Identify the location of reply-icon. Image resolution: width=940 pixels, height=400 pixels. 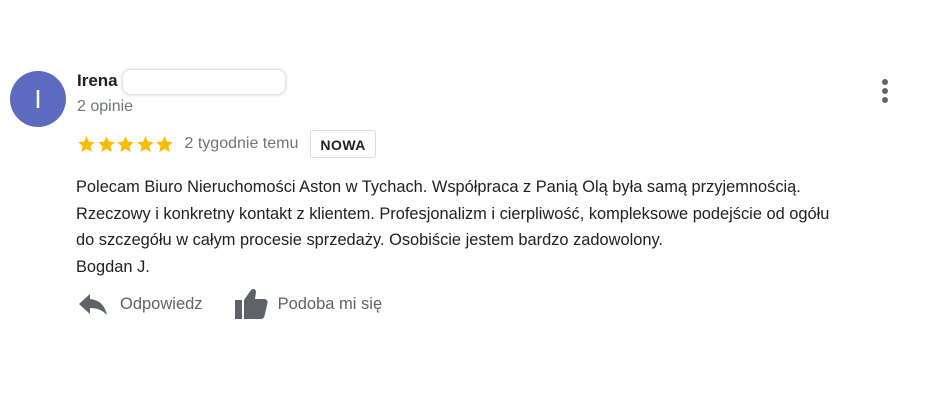
(93, 304).